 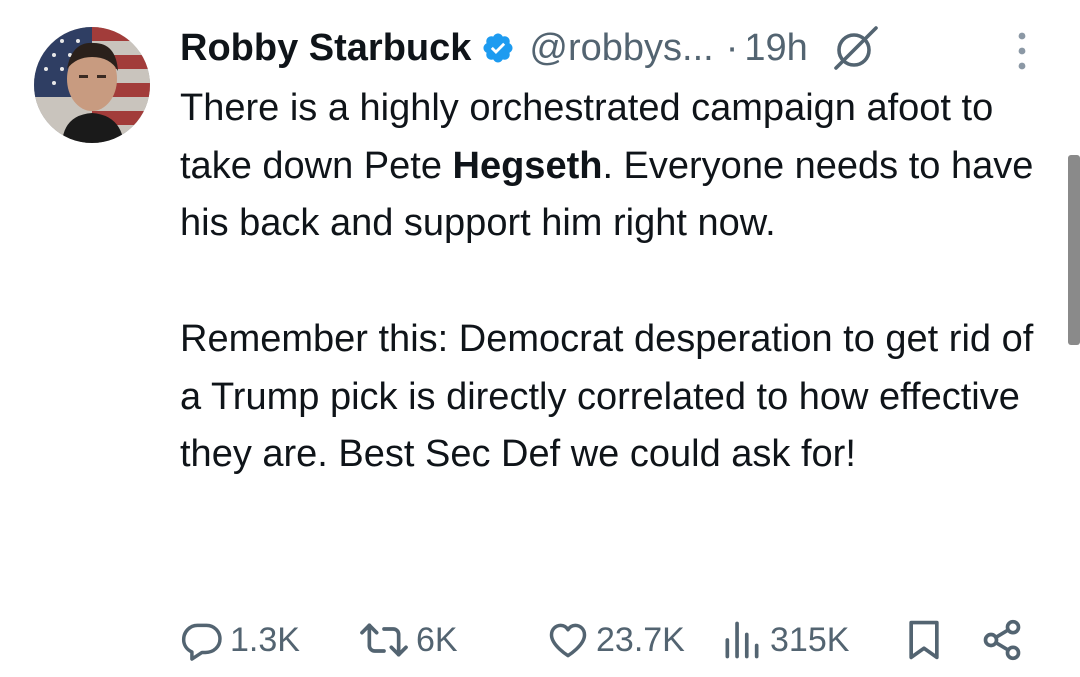 I want to click on reply-button: 1.3K, so click(x=240, y=640).